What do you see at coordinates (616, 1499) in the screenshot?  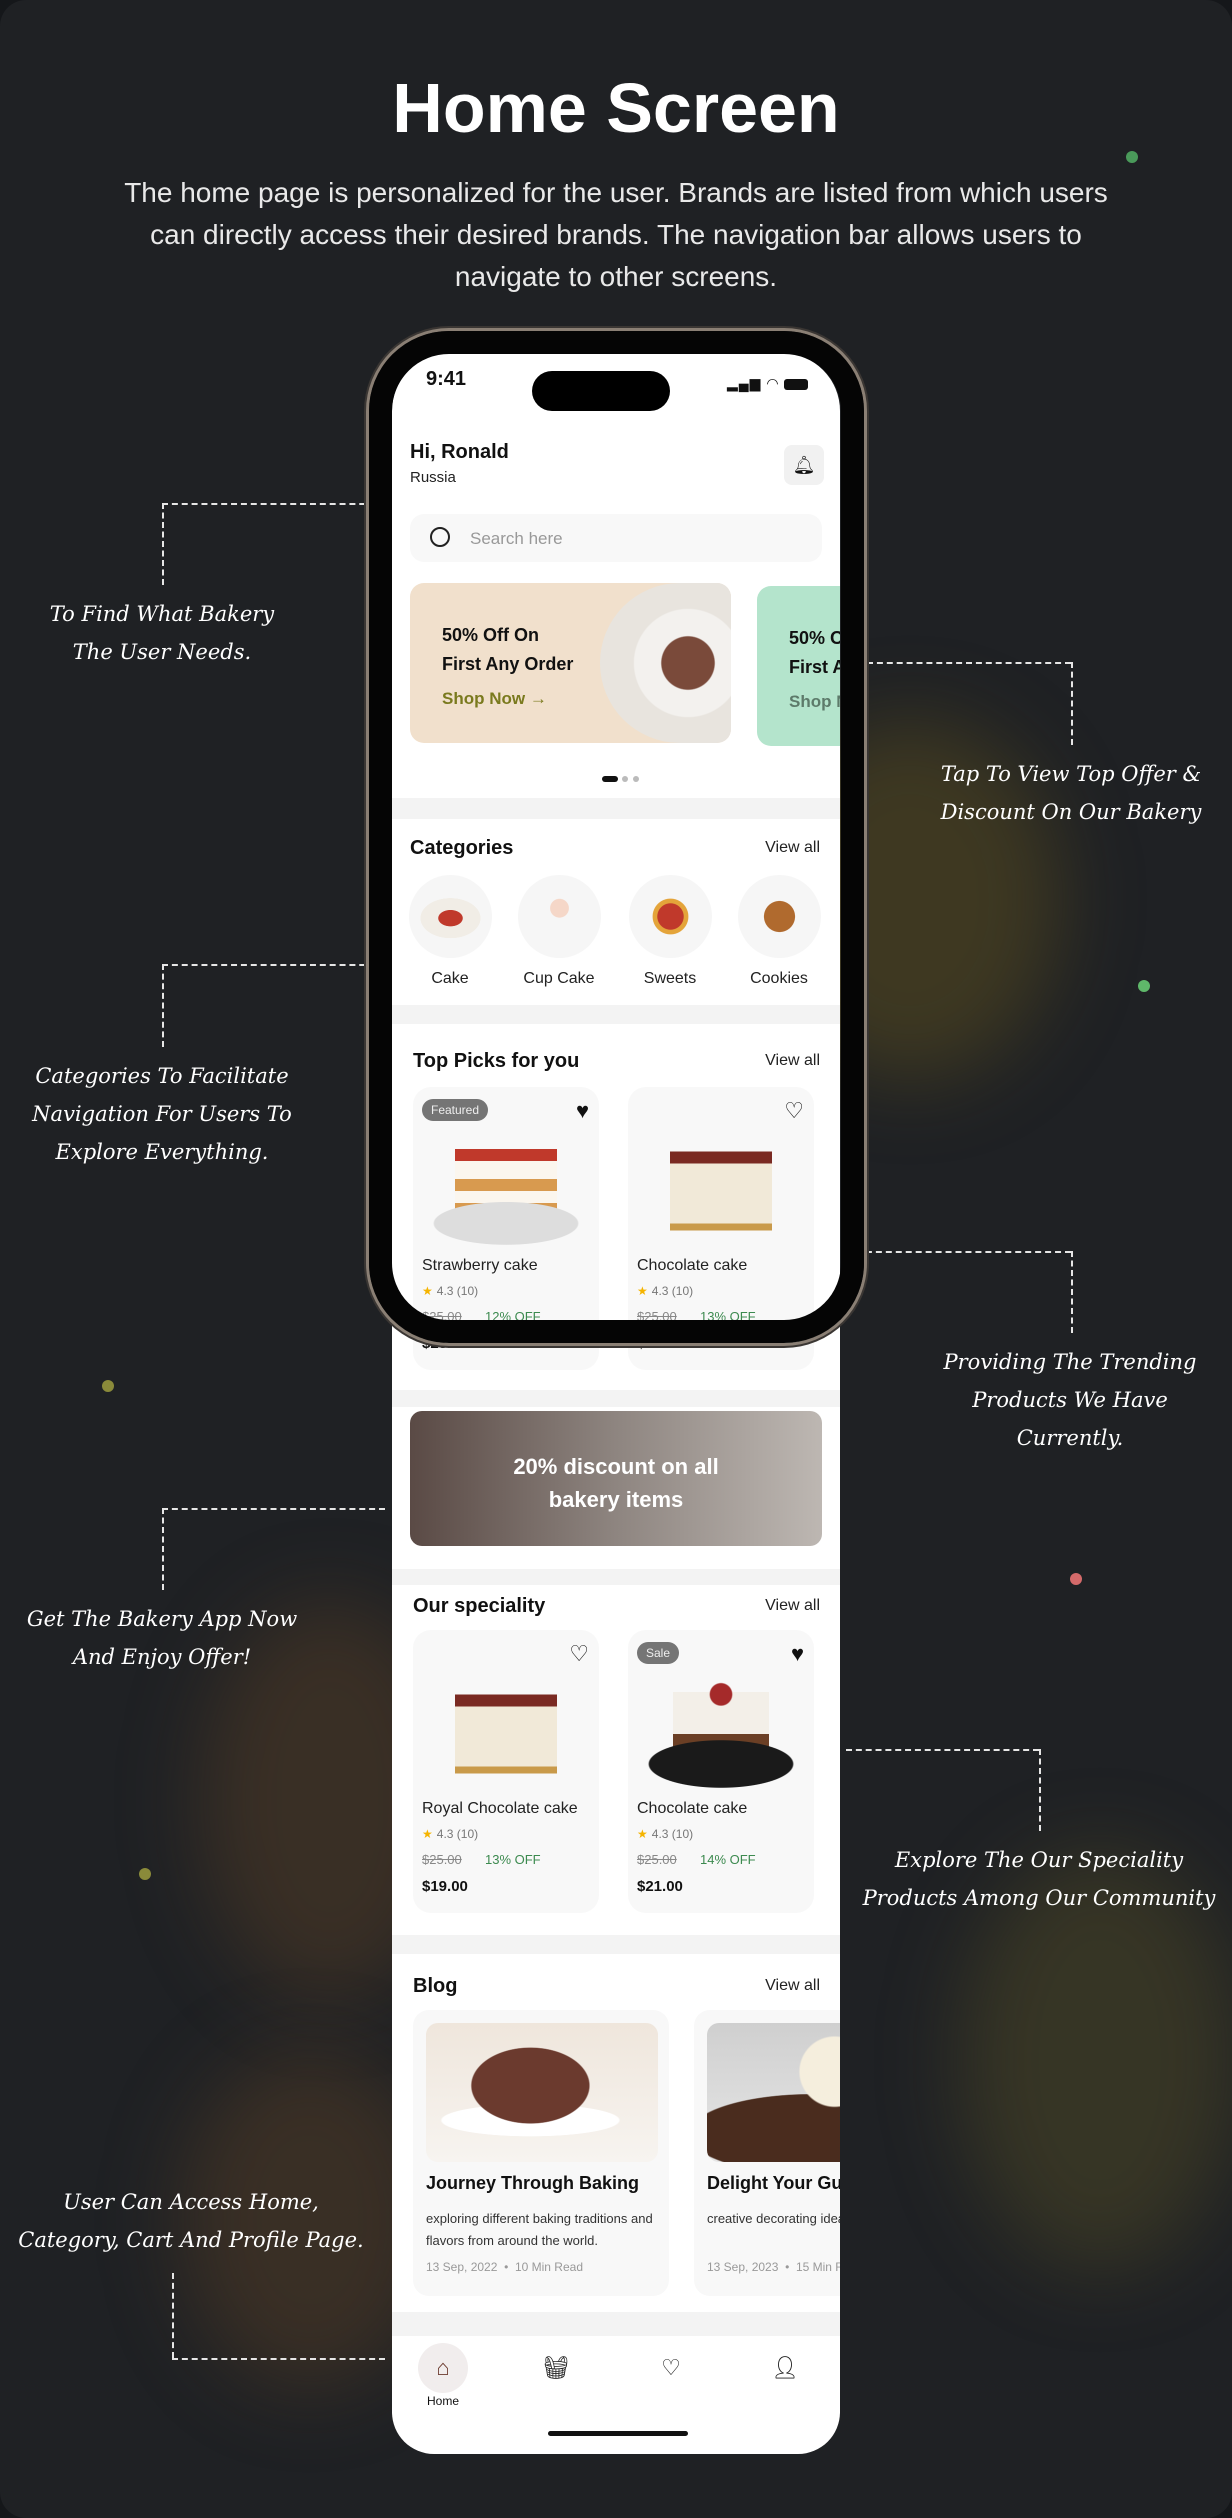 I see `promo-line: bakery items` at bounding box center [616, 1499].